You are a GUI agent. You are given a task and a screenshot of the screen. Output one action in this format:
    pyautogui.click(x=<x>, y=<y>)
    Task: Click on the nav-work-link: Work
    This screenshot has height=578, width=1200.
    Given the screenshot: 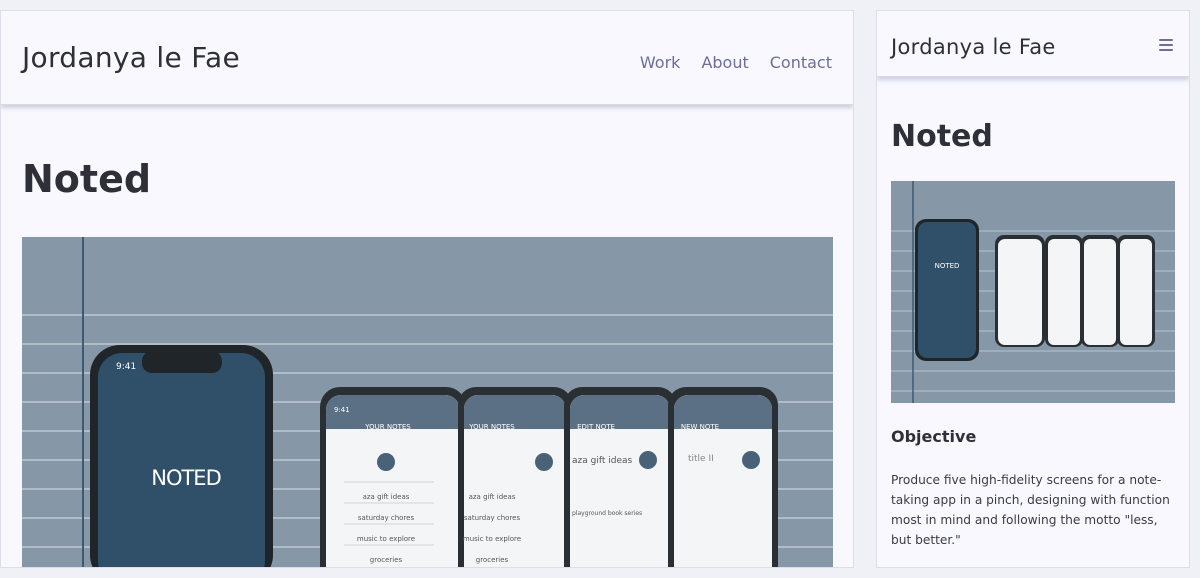 What is the action you would take?
    pyautogui.click(x=660, y=62)
    